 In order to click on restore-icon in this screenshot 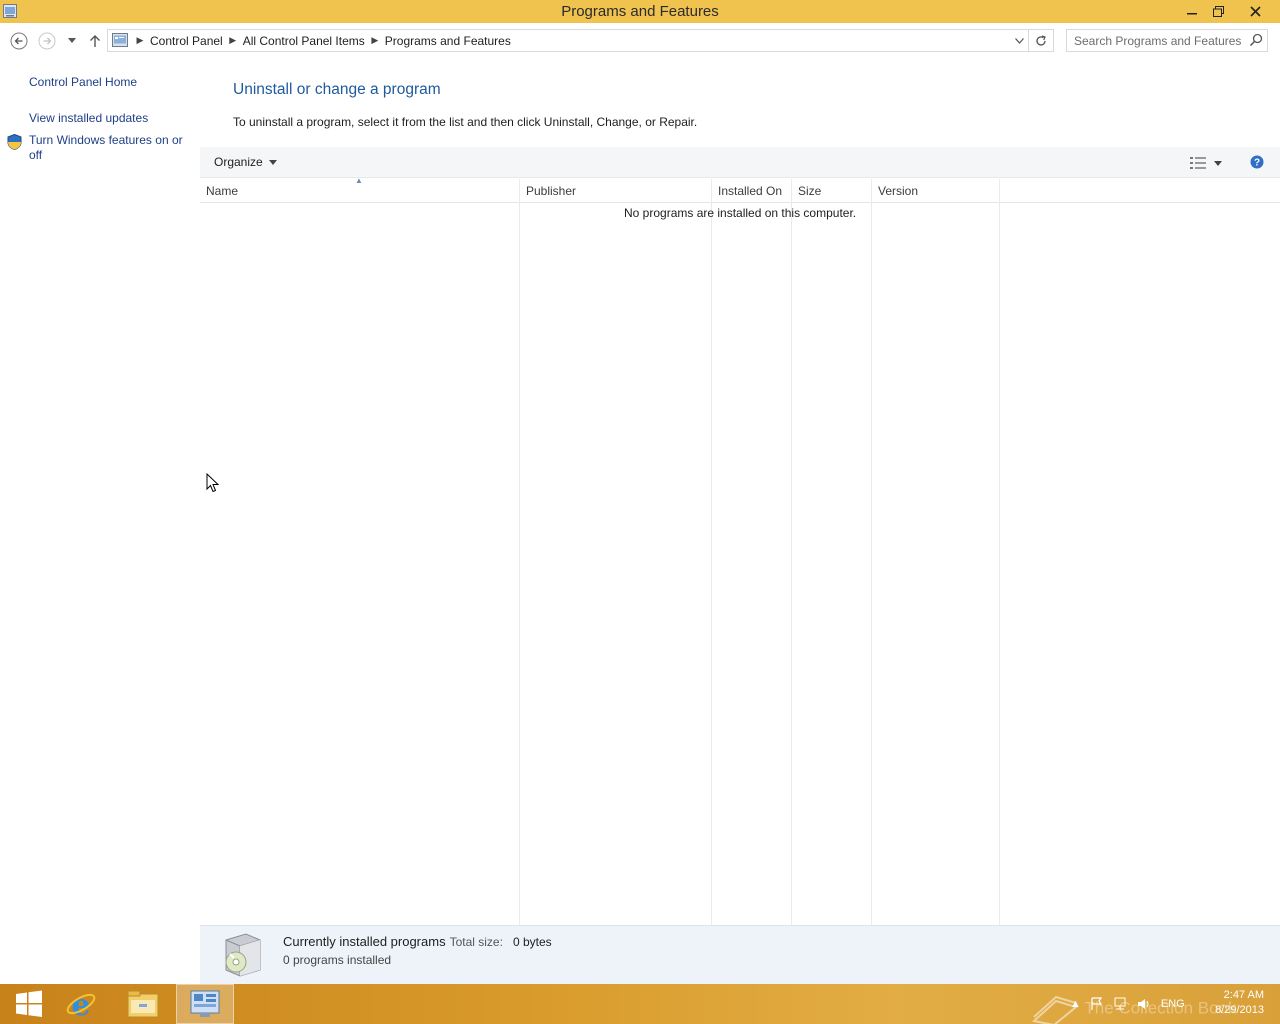, I will do `click(1218, 11)`.